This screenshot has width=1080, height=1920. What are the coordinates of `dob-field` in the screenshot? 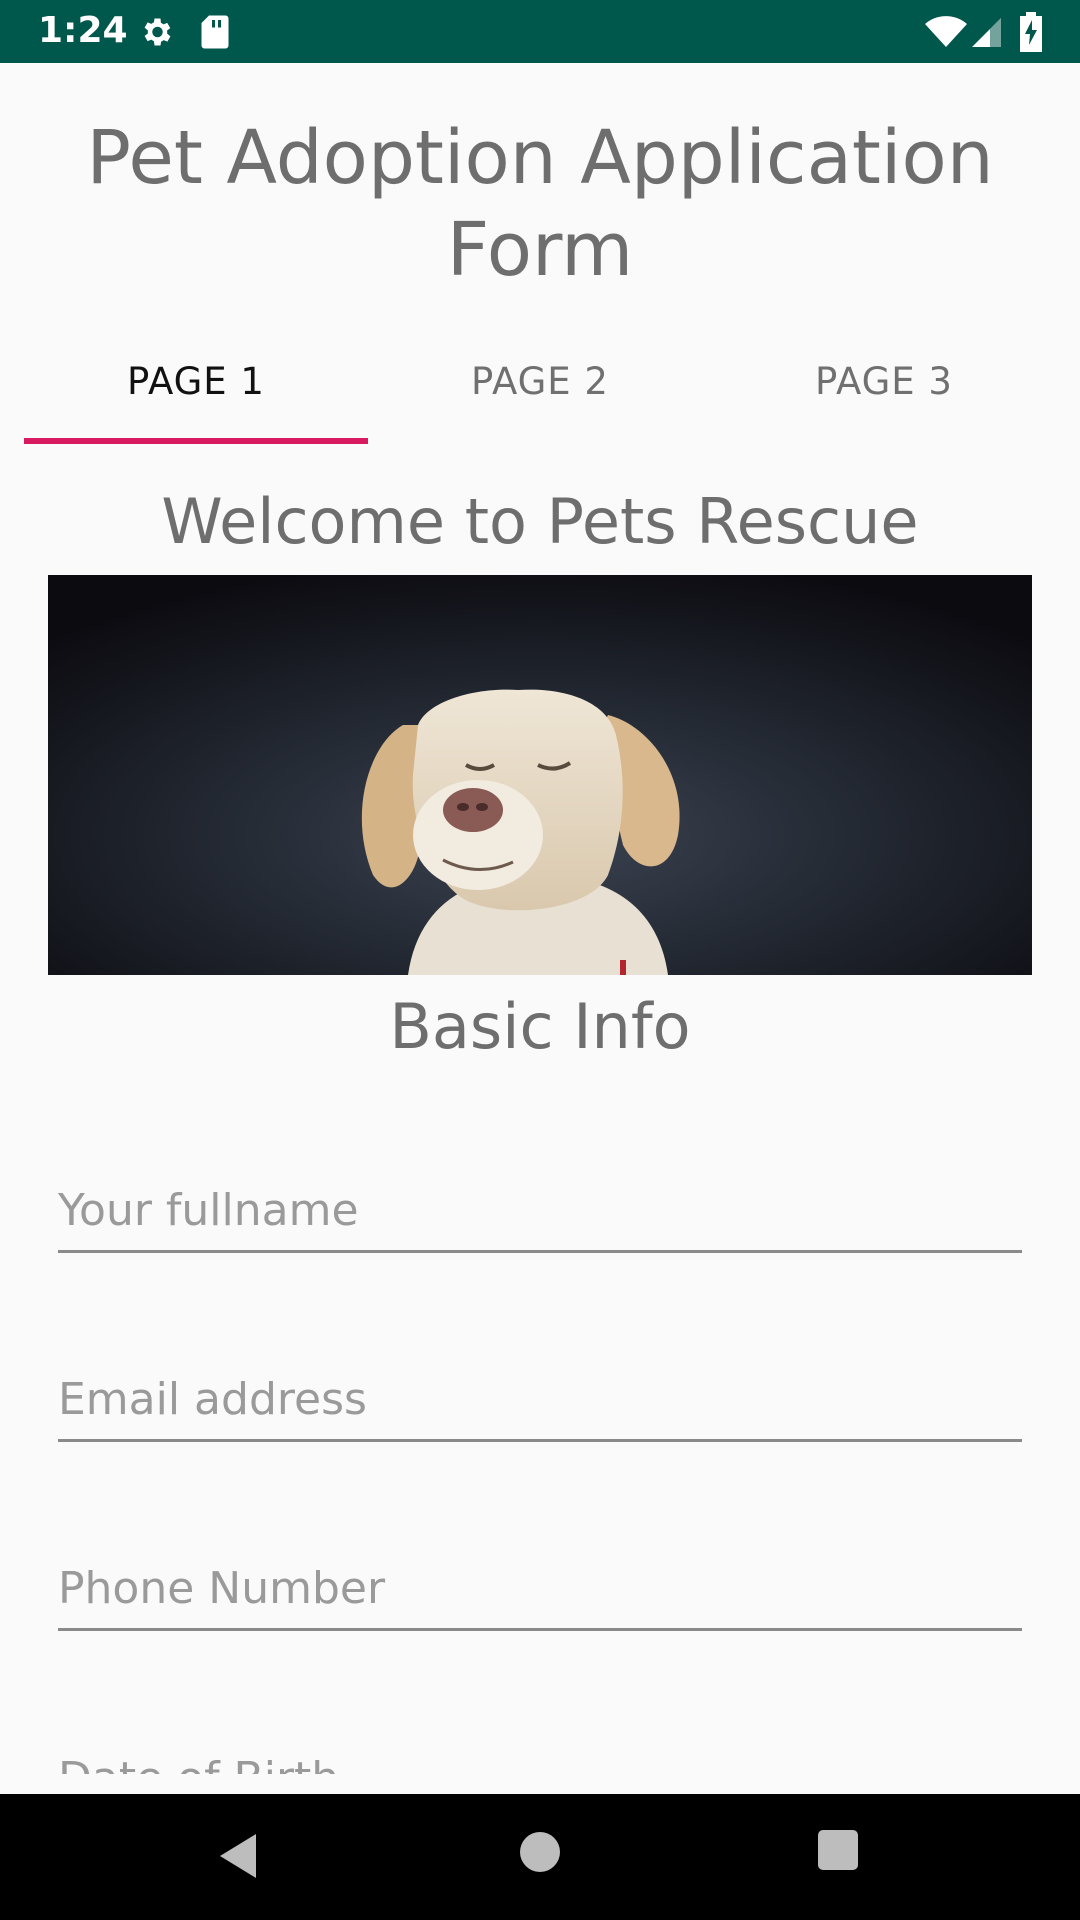 It's located at (540, 1761).